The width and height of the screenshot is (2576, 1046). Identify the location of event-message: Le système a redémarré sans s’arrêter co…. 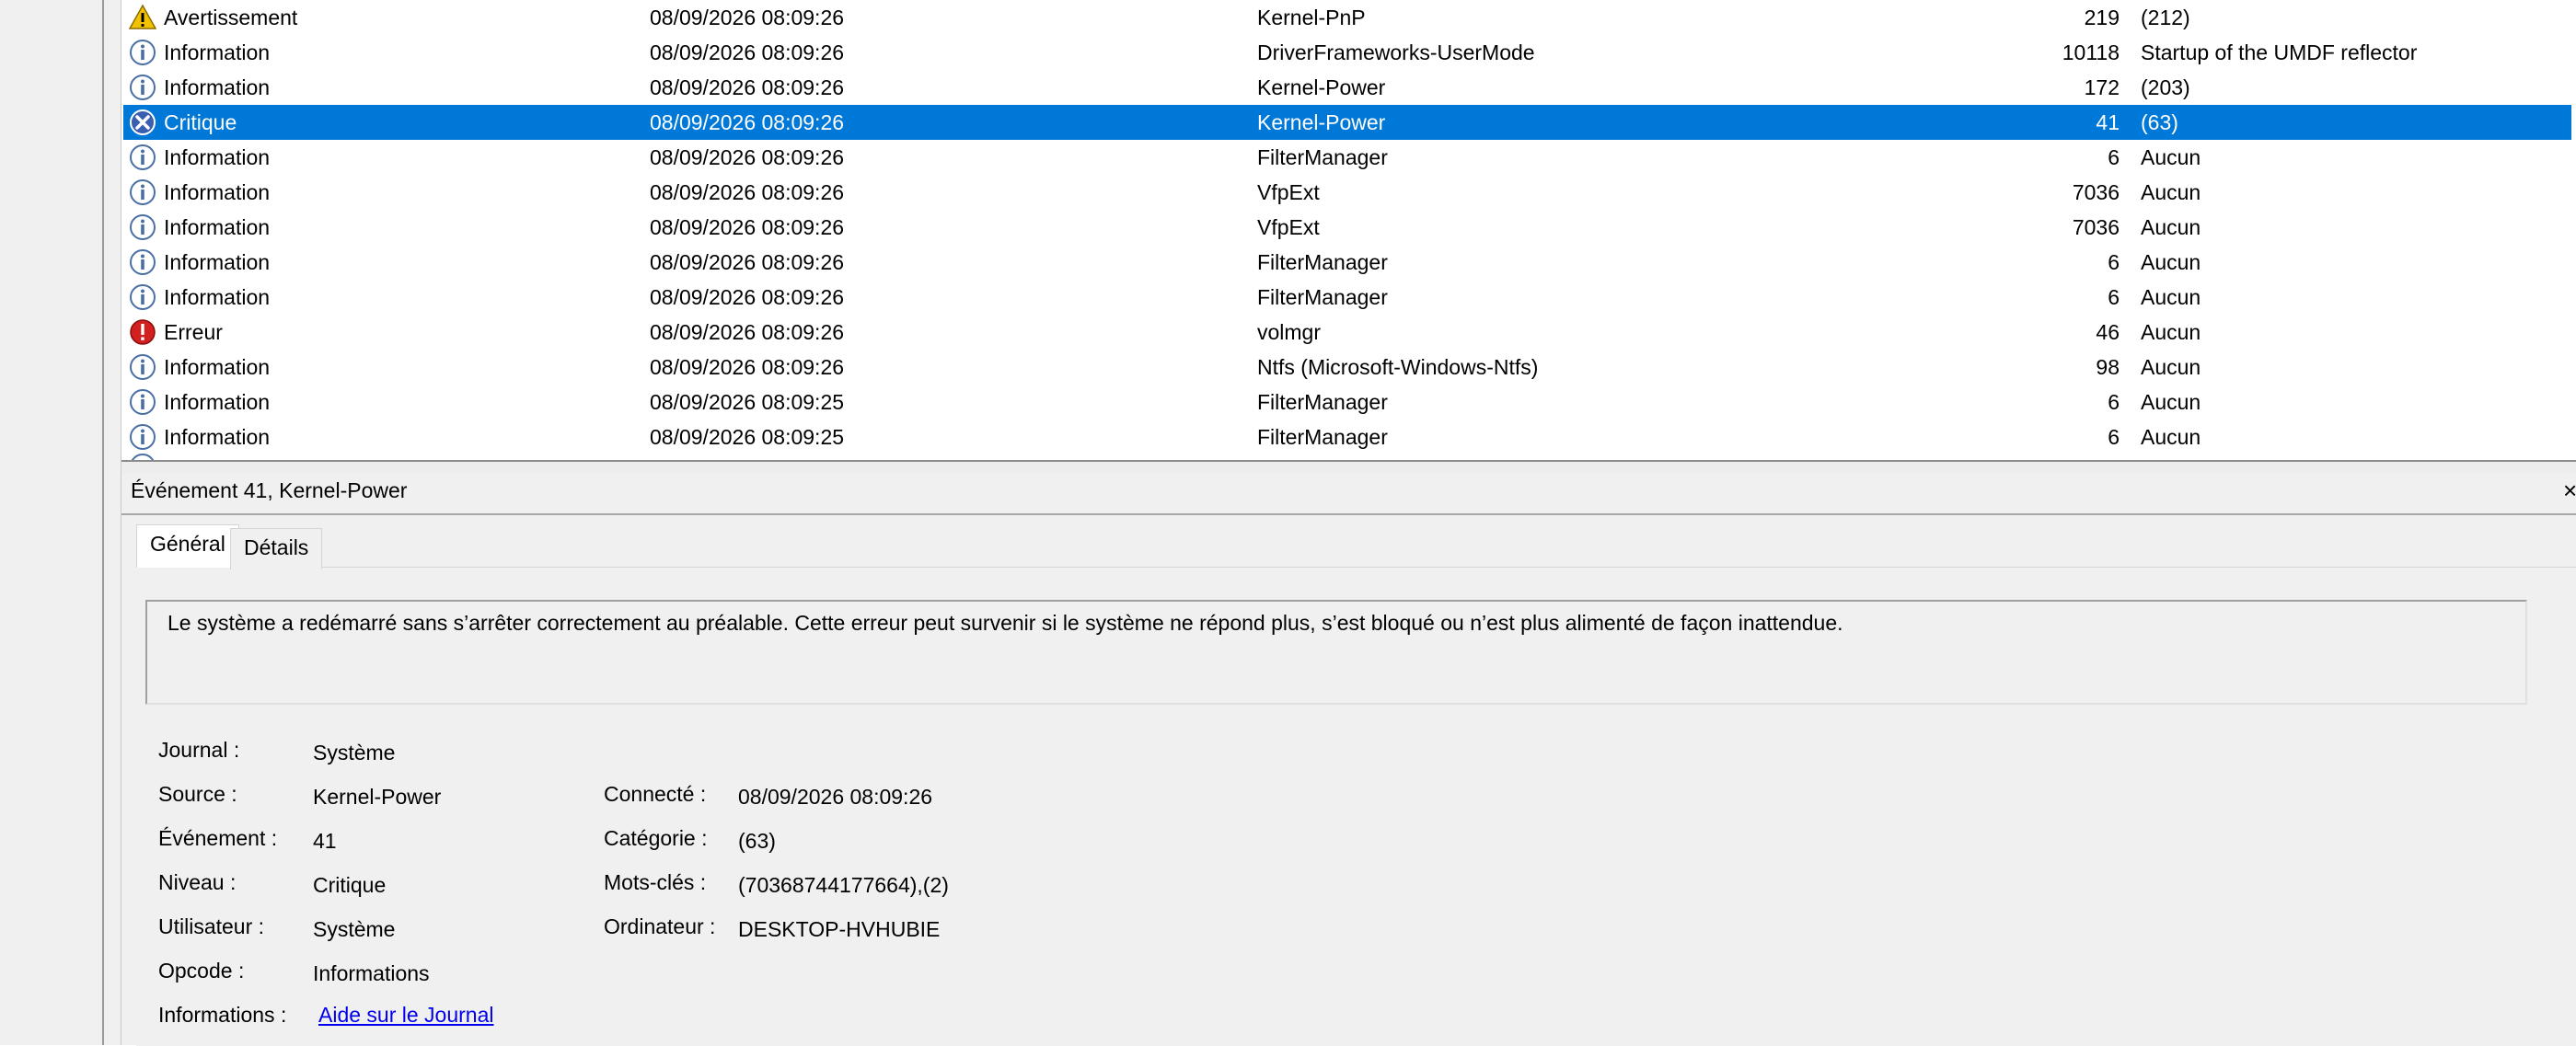
(1005, 623).